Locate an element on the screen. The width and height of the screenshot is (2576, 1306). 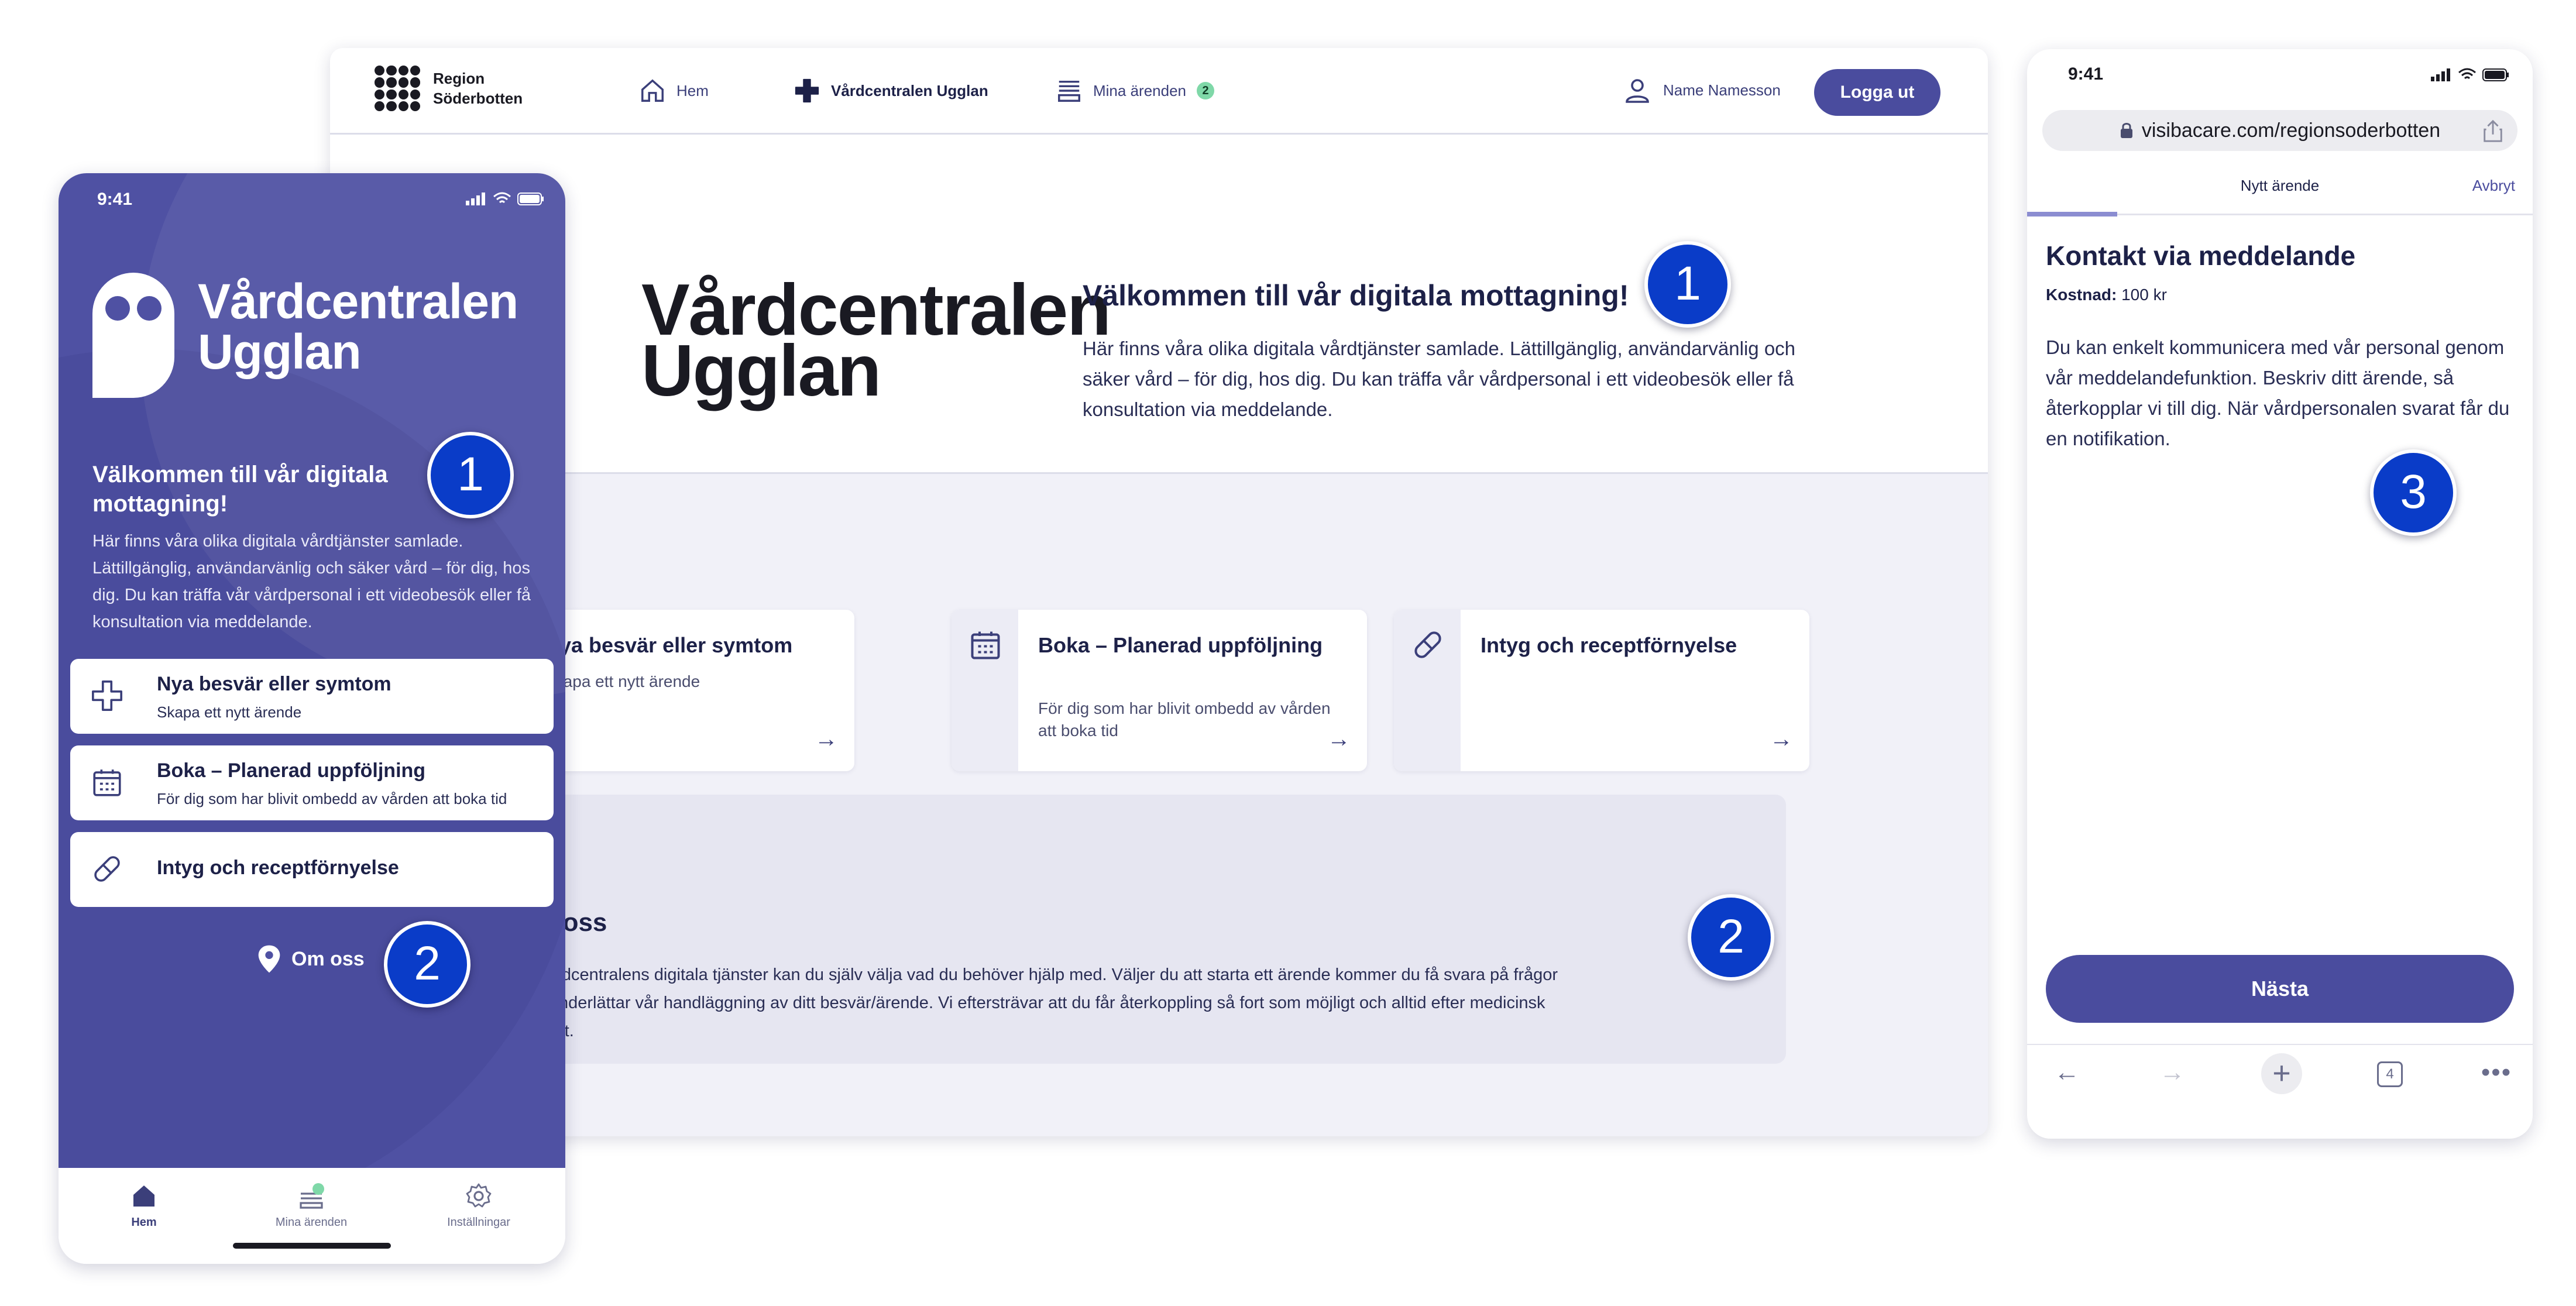
user-icon is located at coordinates (1637, 91).